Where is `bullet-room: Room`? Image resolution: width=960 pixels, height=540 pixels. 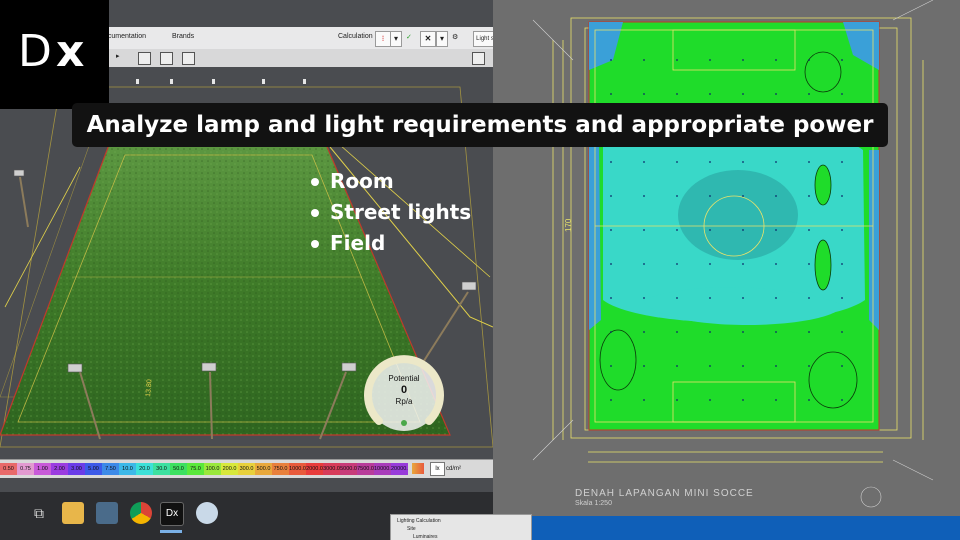 bullet-room: Room is located at coordinates (389, 181).